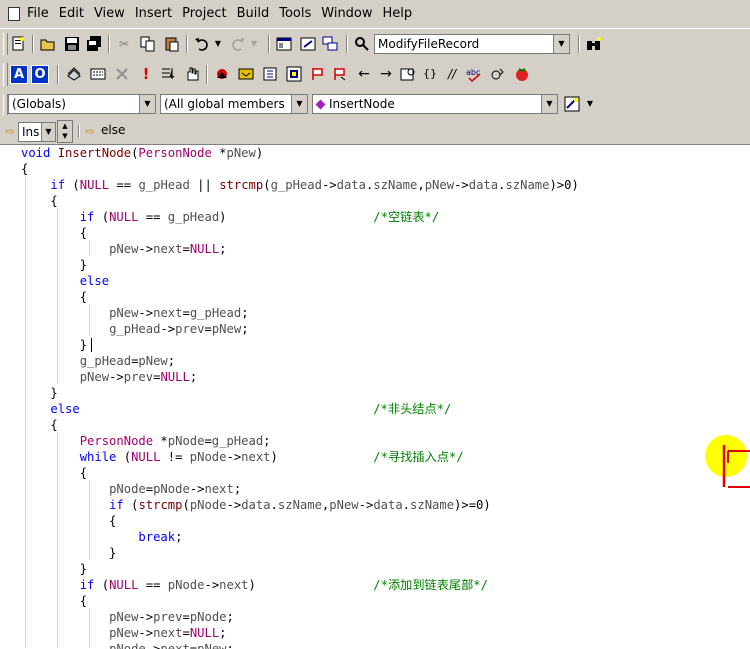 The image size is (750, 649). What do you see at coordinates (218, 44) in the screenshot?
I see `undo-dropdown-icon: ▼` at bounding box center [218, 44].